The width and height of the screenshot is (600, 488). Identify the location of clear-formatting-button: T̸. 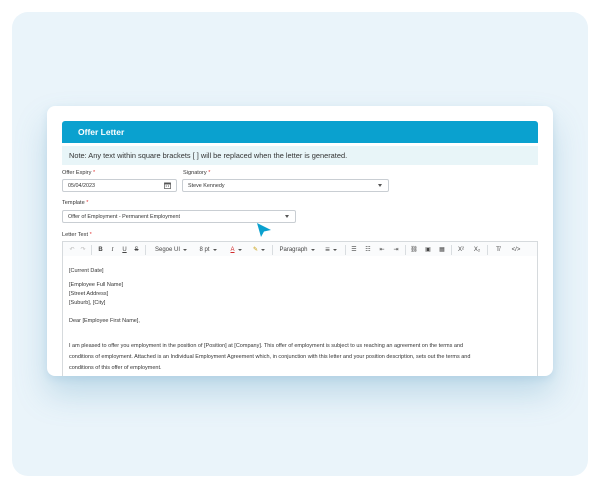
(498, 249).